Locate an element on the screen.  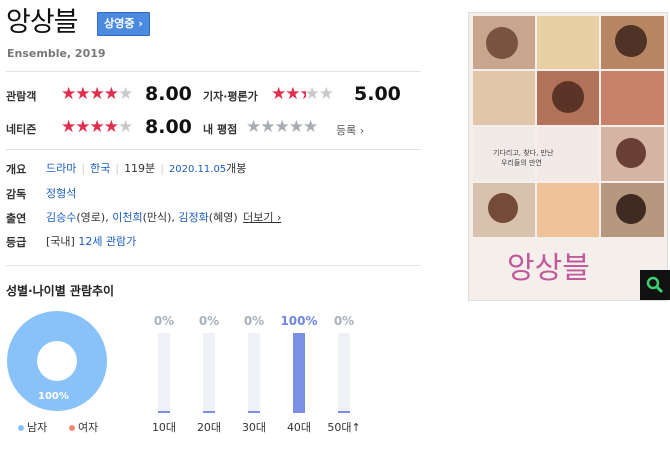
age-rating-values: [국내] 12세 관람가 is located at coordinates (91, 241).